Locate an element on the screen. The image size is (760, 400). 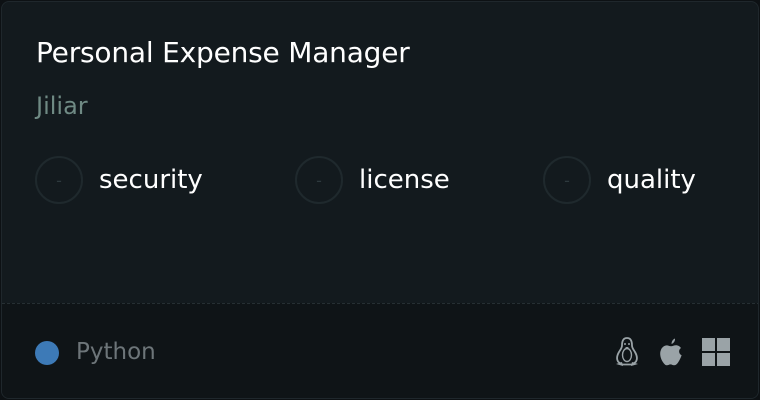
platform-icons is located at coordinates (672, 352).